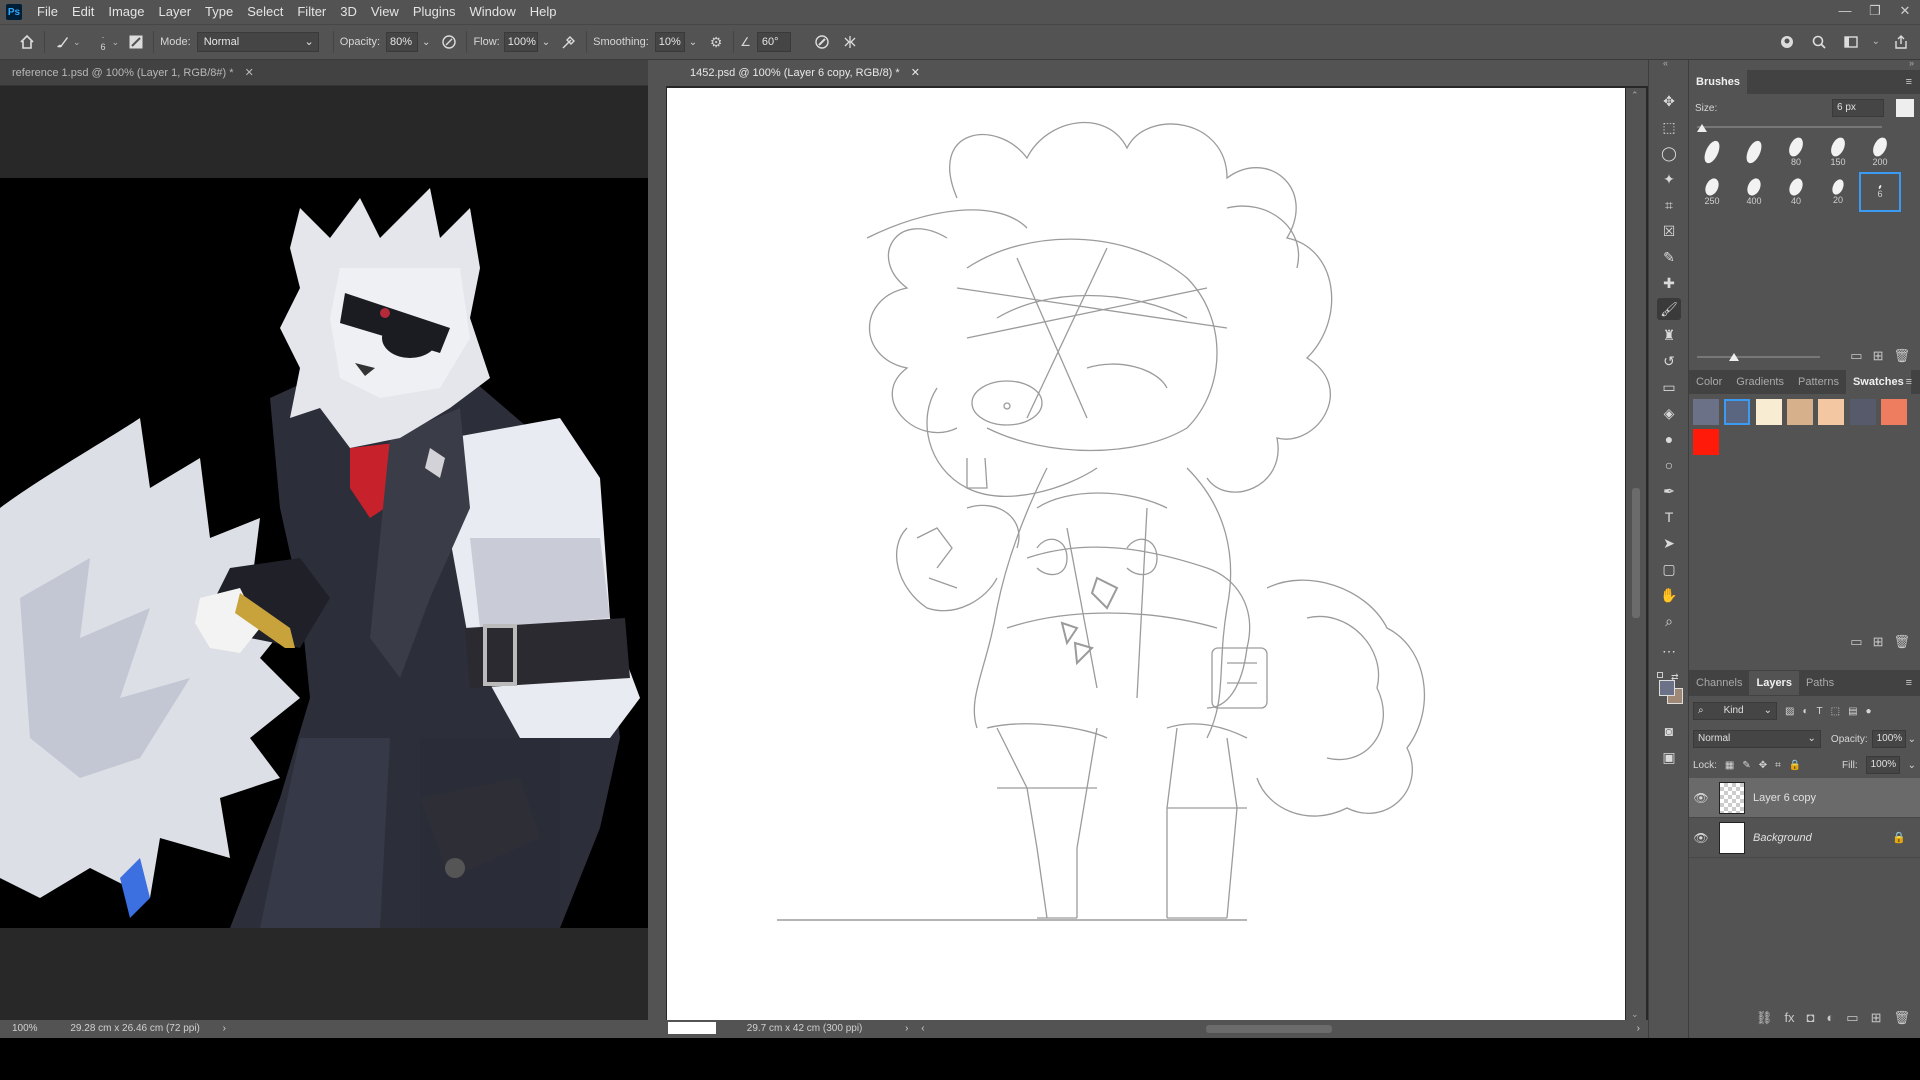 The width and height of the screenshot is (1920, 1080). What do you see at coordinates (1669, 731) in the screenshot?
I see `quick-mask-icon: ◙` at bounding box center [1669, 731].